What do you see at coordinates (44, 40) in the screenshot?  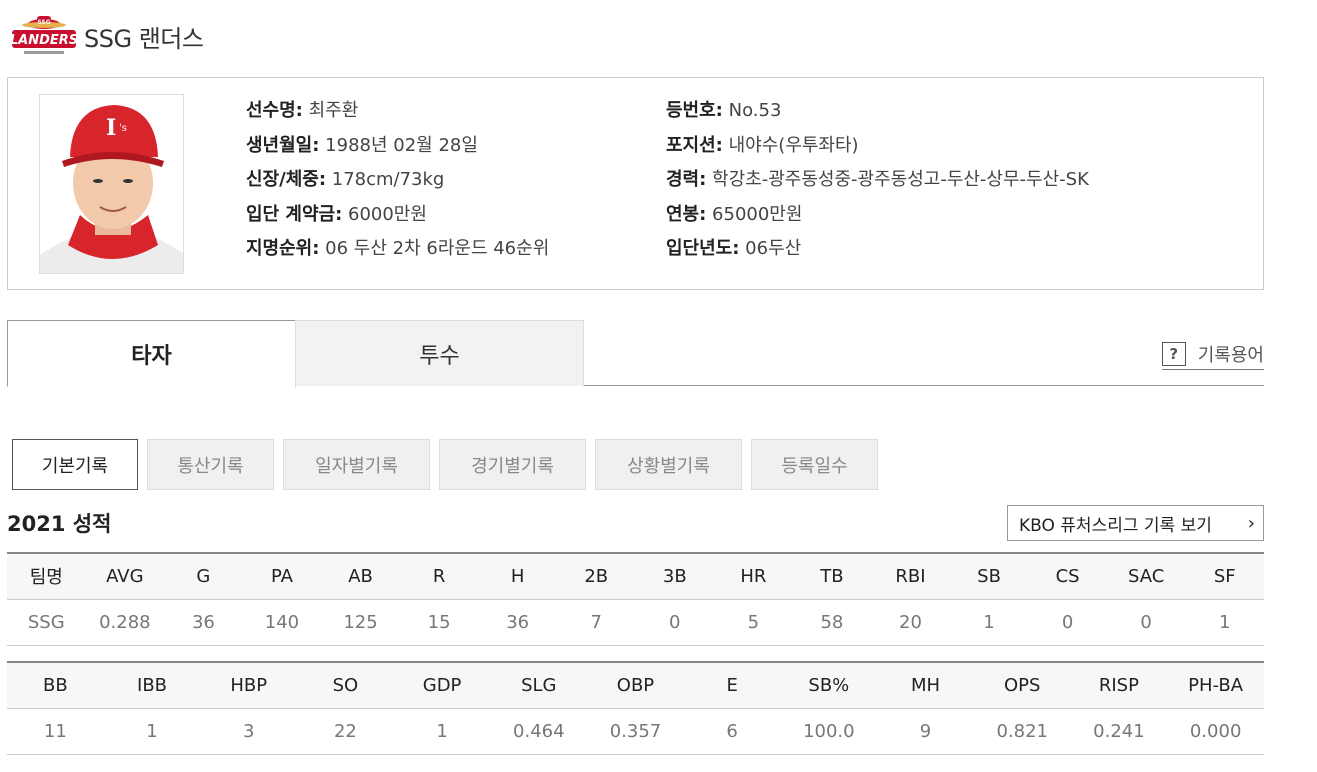 I see `svg-text: LANDERS` at bounding box center [44, 40].